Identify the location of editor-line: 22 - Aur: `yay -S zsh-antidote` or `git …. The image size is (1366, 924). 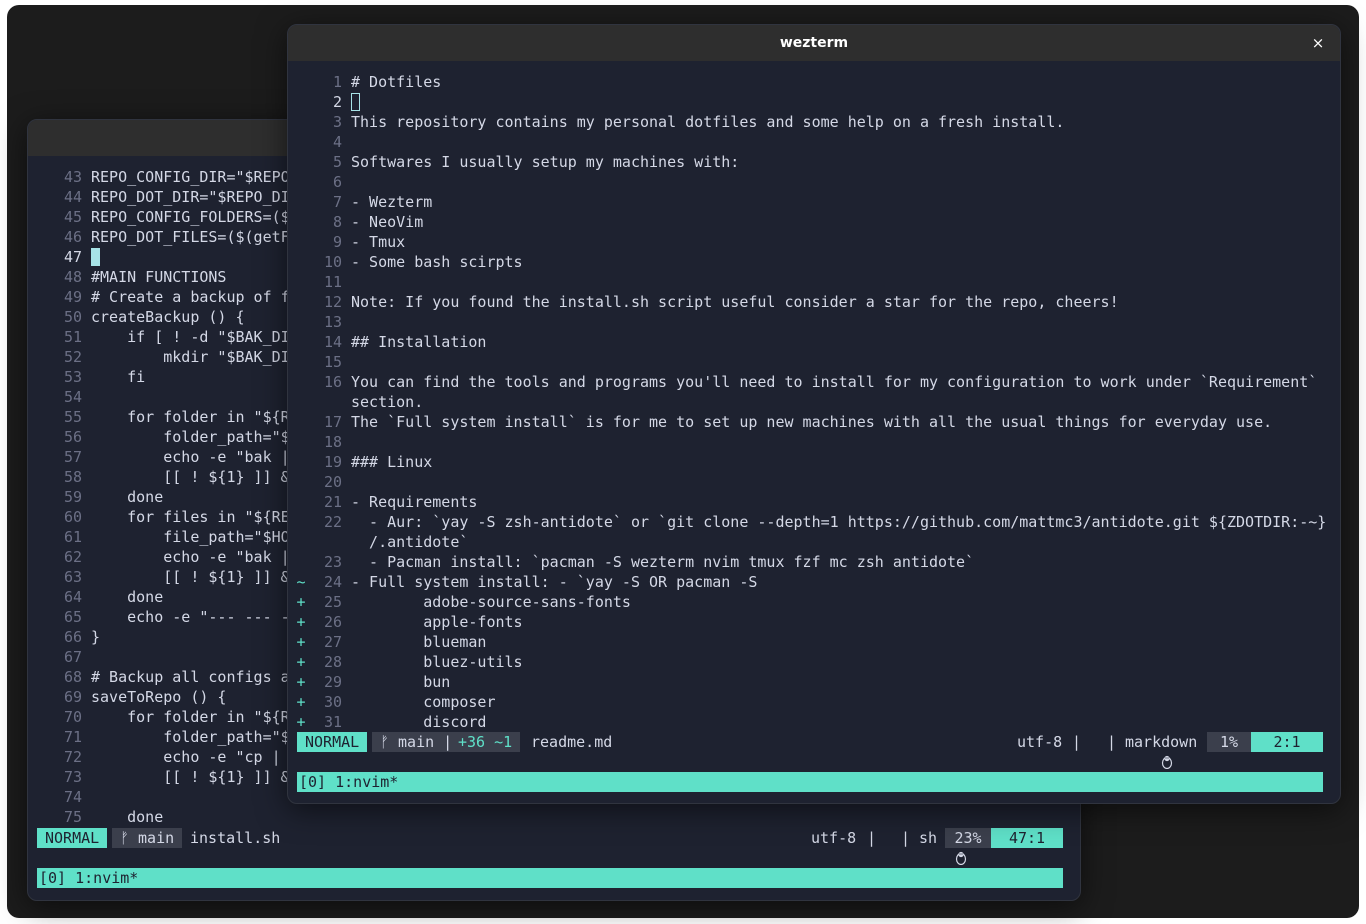
(814, 522).